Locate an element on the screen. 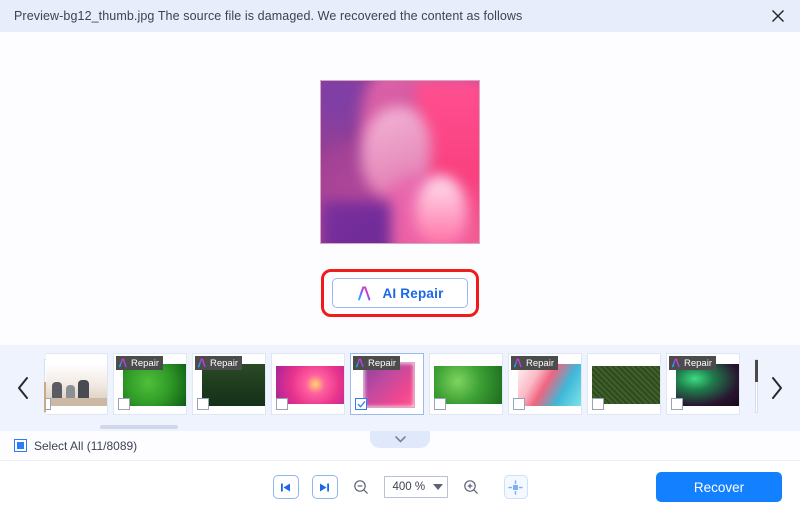 The image size is (800, 513). next-image-button is located at coordinates (324, 487).